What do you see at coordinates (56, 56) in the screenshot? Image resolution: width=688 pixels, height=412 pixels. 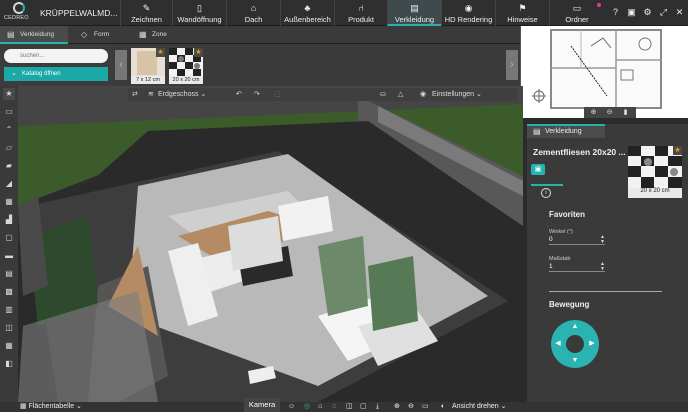 I see `search-input` at bounding box center [56, 56].